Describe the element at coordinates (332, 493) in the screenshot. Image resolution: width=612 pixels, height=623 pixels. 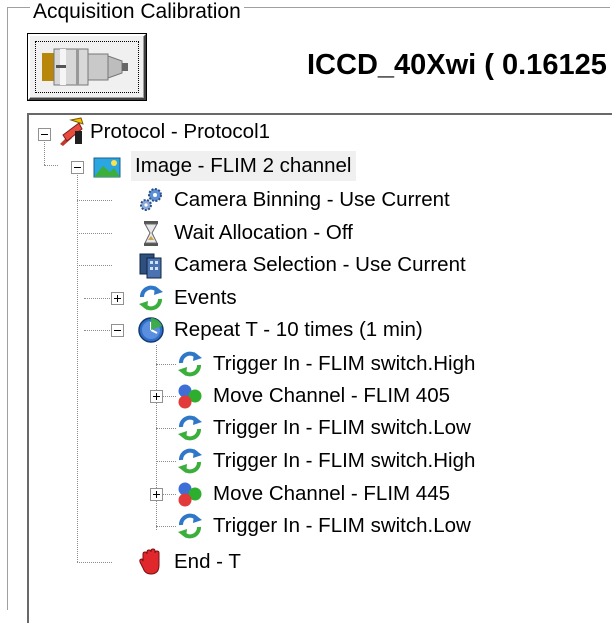
I see `tree-node-label: Move Channel - FLIM 445` at that location.